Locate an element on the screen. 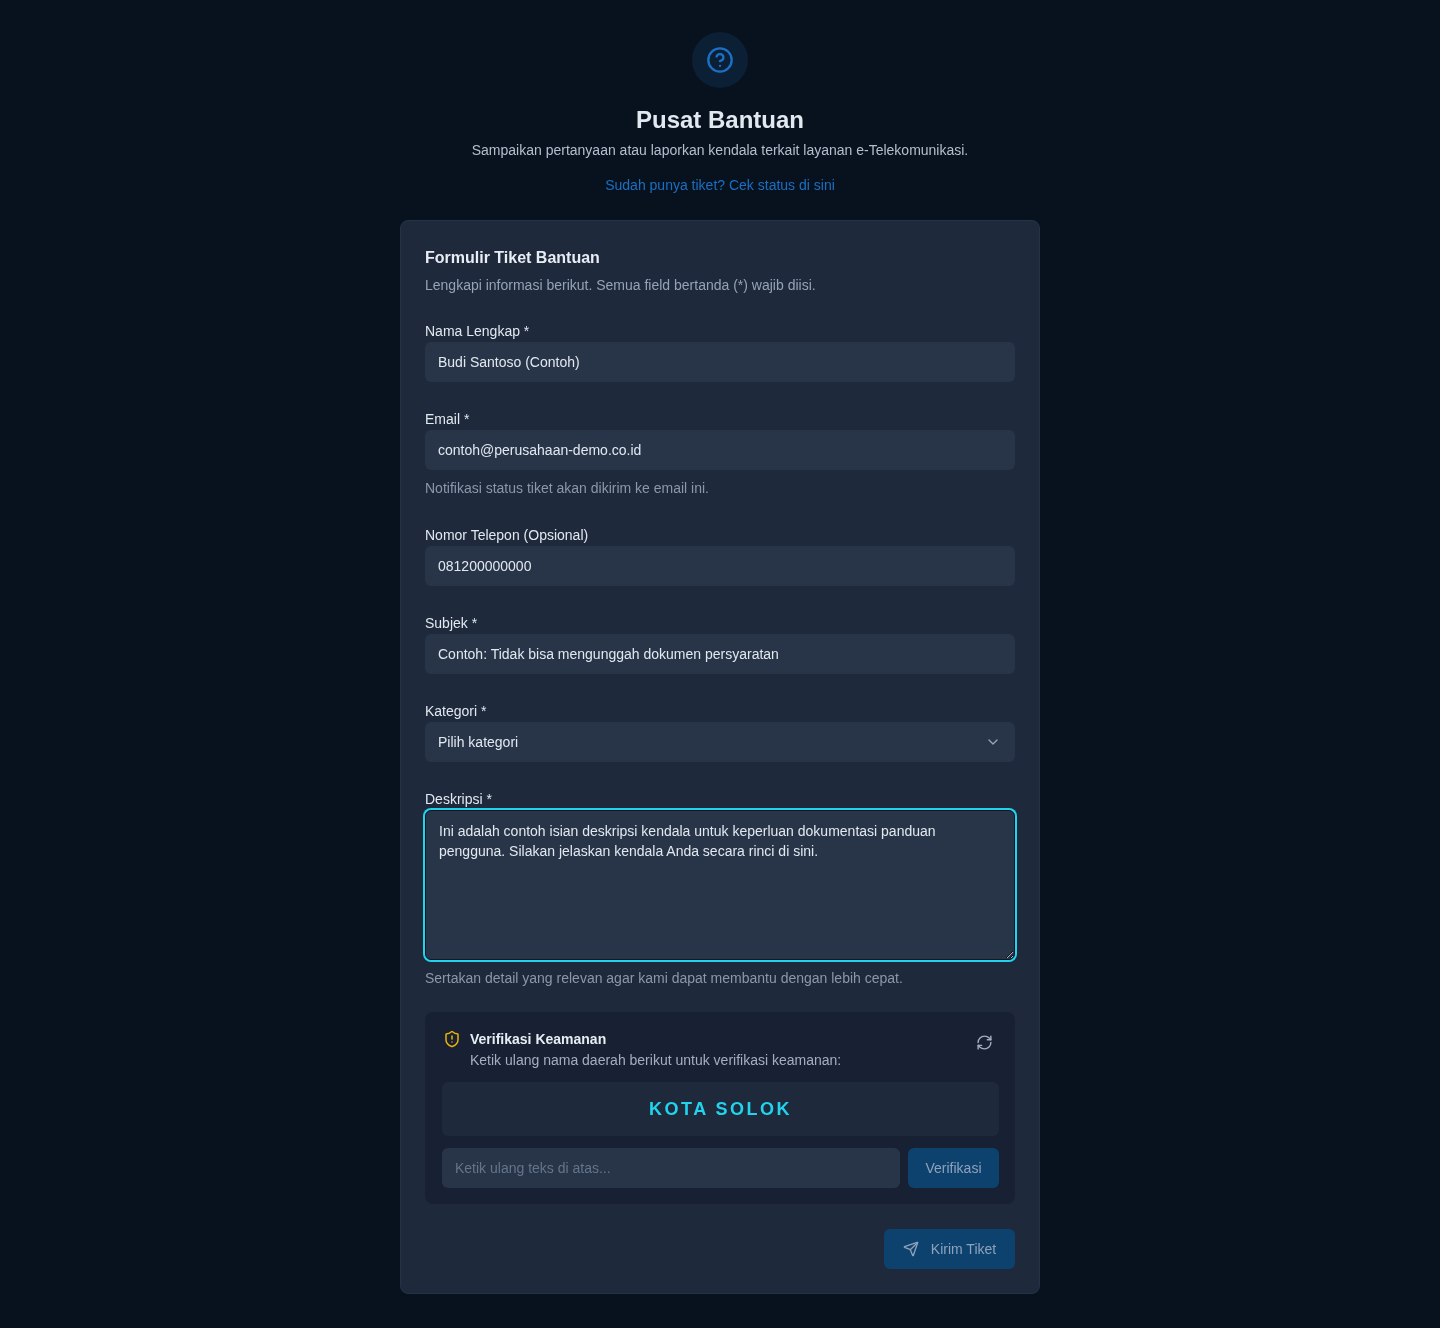 The image size is (1440, 1328). input-field: Budi Santoso (Contoh) is located at coordinates (720, 362).